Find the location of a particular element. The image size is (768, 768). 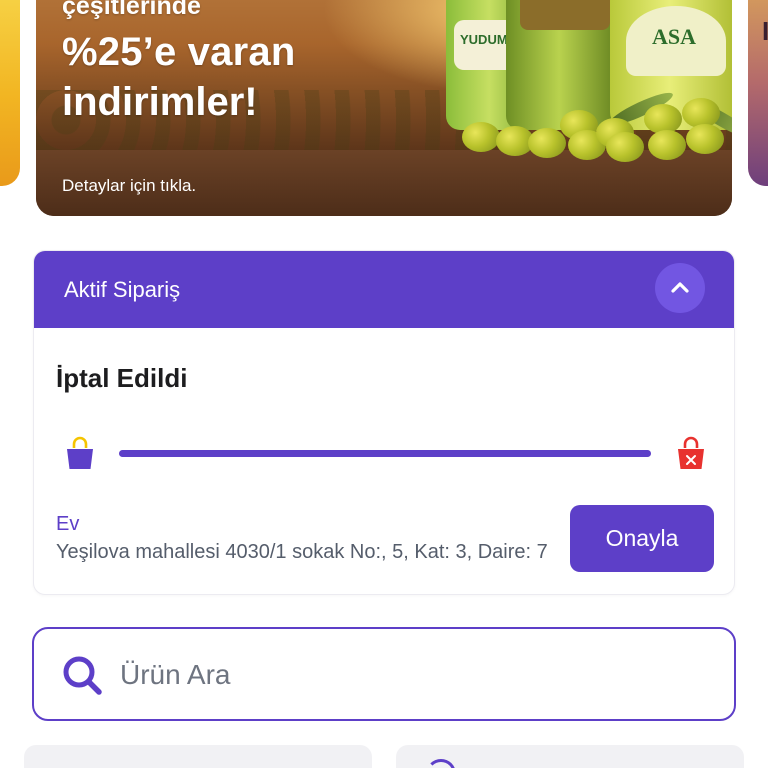

chevron-up-icon is located at coordinates (680, 287).